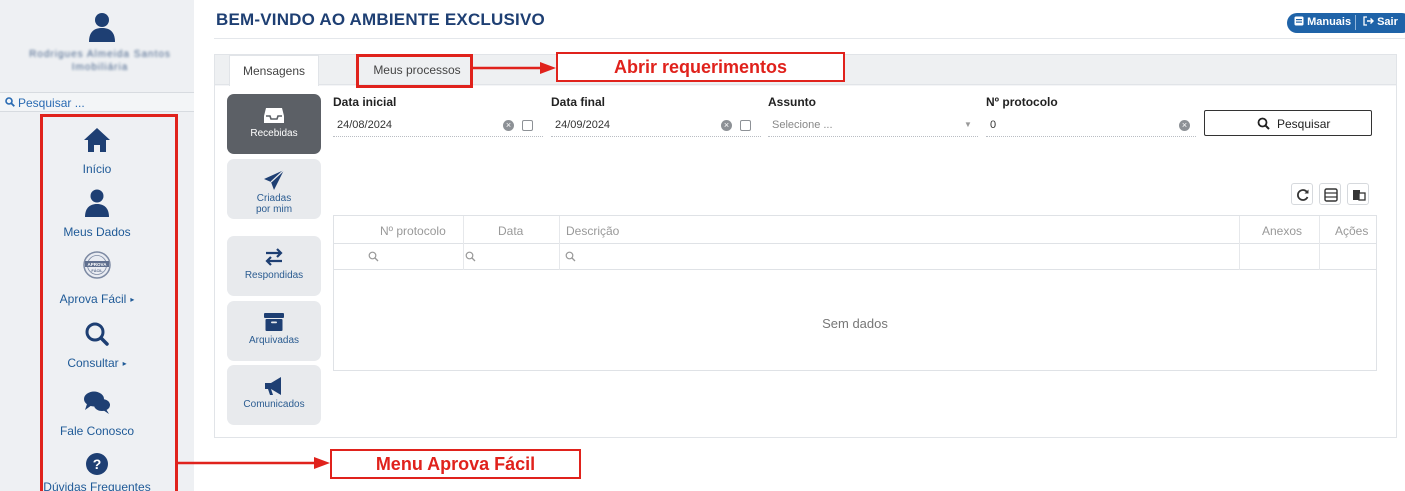 The height and width of the screenshot is (491, 1405). Describe the element at coordinates (380, 19) in the screenshot. I see `page-title: BEM-VINDO AO AMBIENTE EXCLUSIVO` at that location.